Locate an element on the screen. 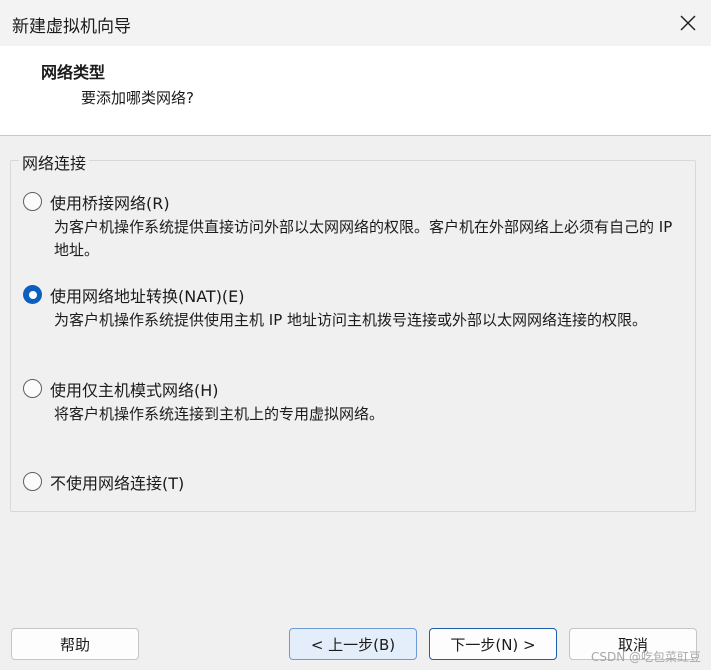 This screenshot has width=711, height=670. radio-bridged is located at coordinates (32, 201).